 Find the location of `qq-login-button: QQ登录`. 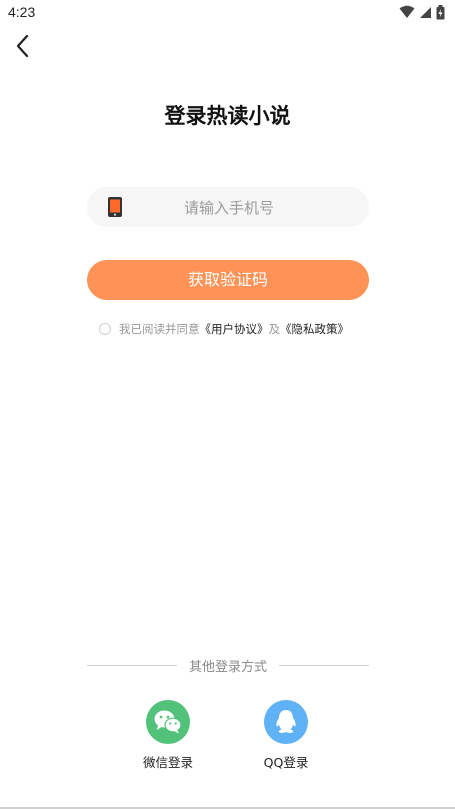

qq-login-button: QQ登录 is located at coordinates (286, 735).